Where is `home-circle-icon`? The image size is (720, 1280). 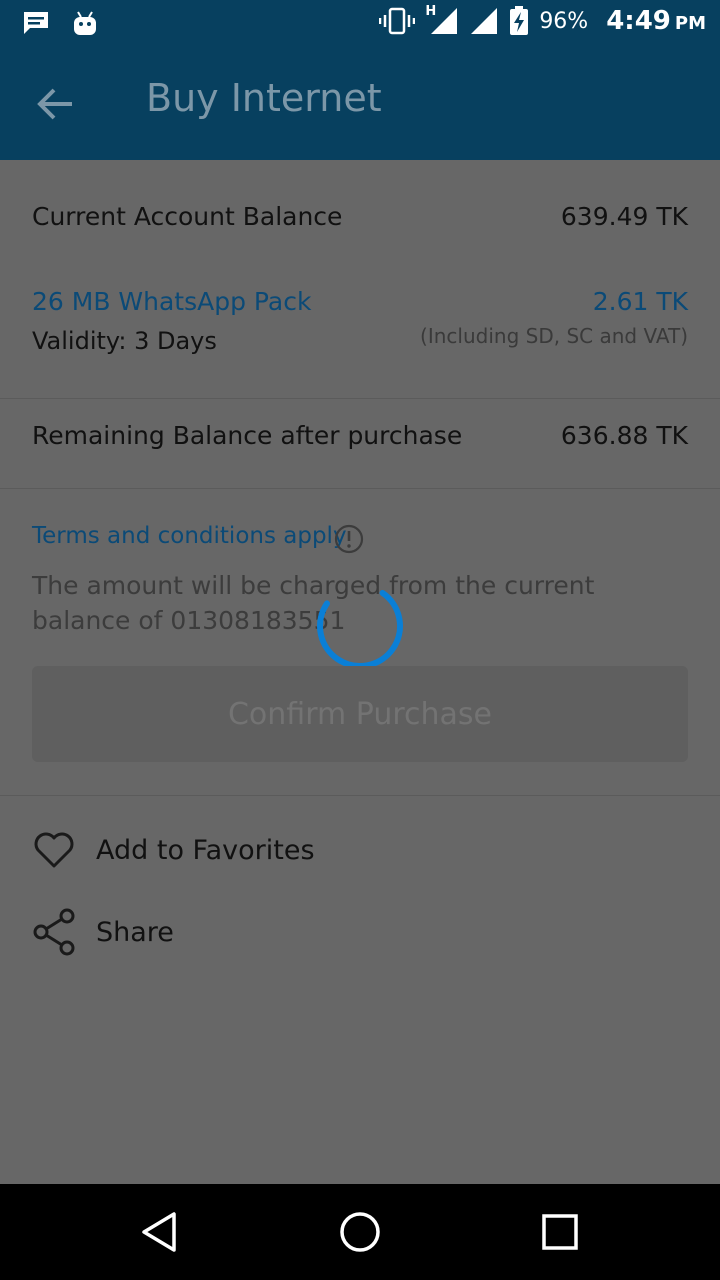
home-circle-icon is located at coordinates (360, 1232).